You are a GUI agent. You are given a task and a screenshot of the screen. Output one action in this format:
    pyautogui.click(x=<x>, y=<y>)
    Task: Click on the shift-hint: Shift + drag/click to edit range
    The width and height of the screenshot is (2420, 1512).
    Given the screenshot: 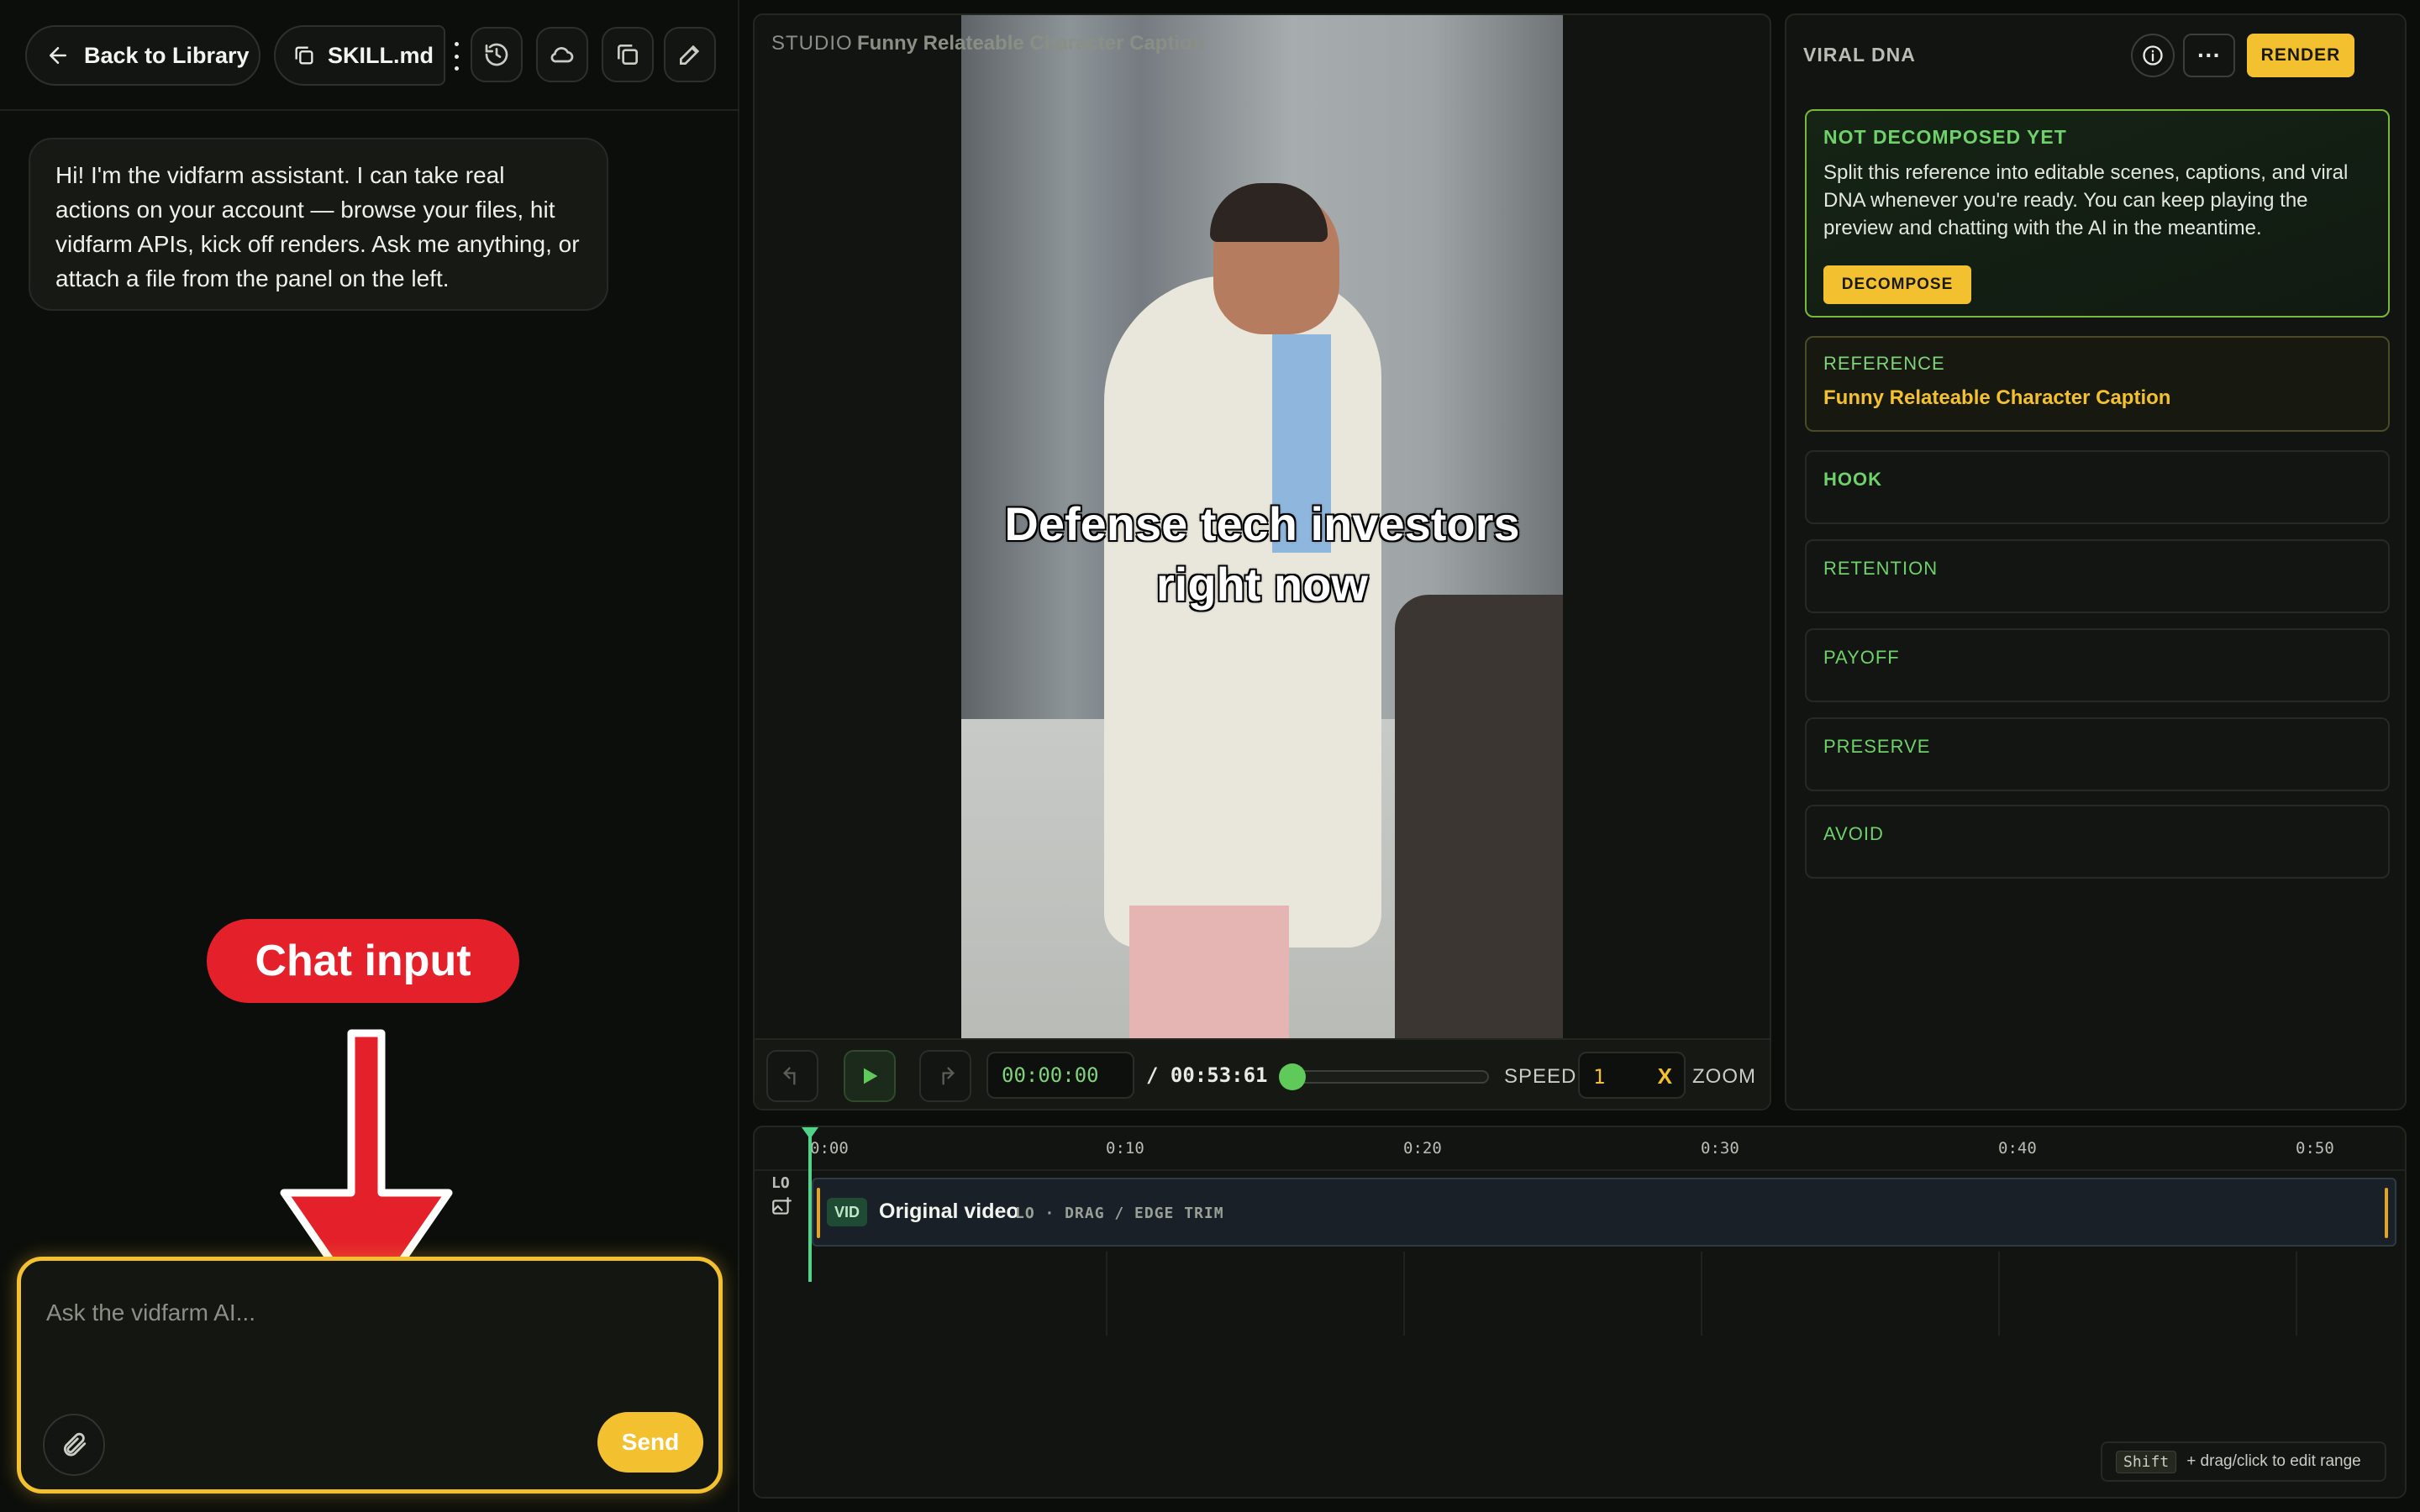 What is the action you would take?
    pyautogui.click(x=2243, y=1461)
    